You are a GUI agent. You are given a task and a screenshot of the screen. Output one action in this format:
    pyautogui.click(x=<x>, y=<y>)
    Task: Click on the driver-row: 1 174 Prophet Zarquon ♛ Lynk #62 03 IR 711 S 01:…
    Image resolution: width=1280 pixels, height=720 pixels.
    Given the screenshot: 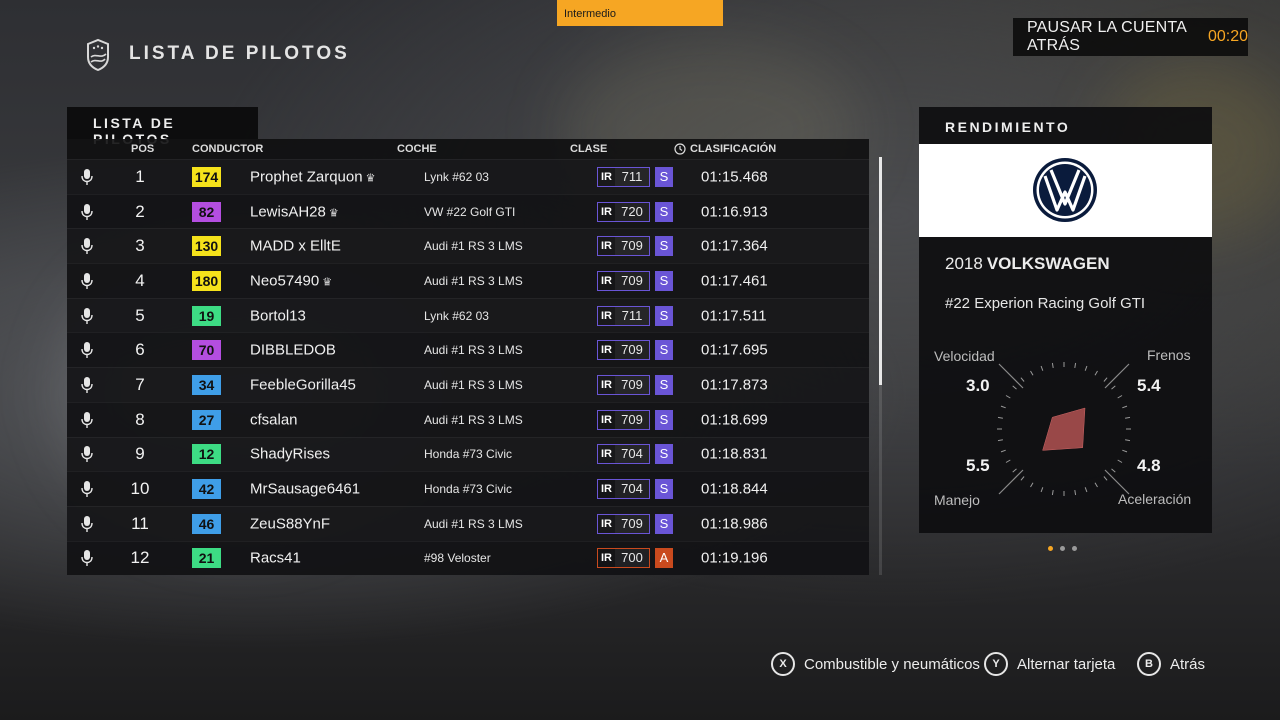 What is the action you would take?
    pyautogui.click(x=468, y=176)
    